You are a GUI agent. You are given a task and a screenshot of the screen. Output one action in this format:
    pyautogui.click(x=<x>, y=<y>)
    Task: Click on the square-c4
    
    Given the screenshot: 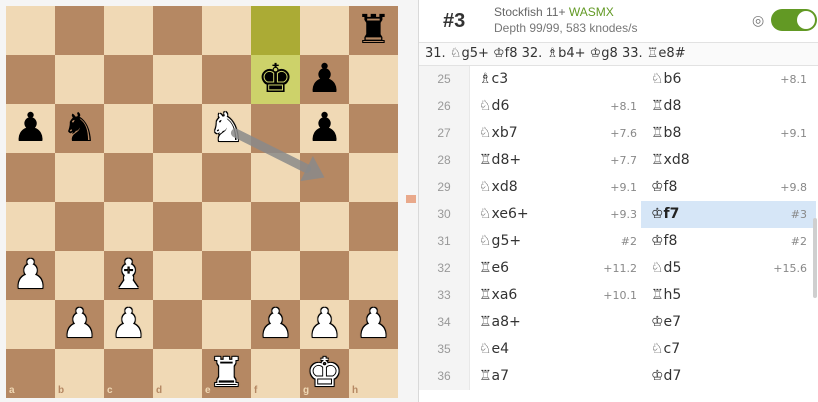 What is the action you would take?
    pyautogui.click(x=128, y=226)
    